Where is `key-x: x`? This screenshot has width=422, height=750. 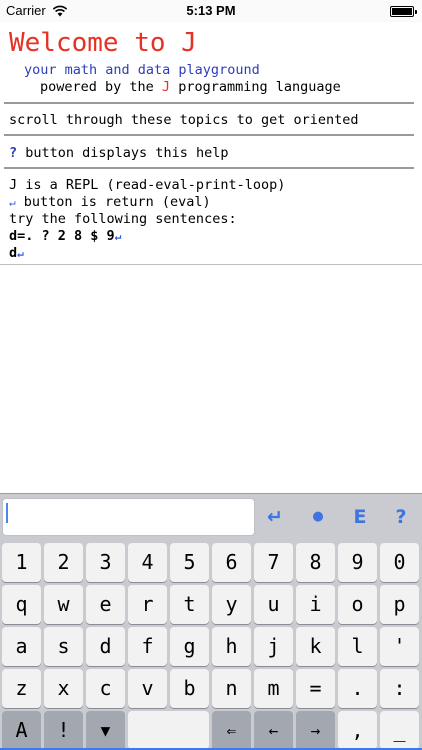 key-x: x is located at coordinates (63, 688).